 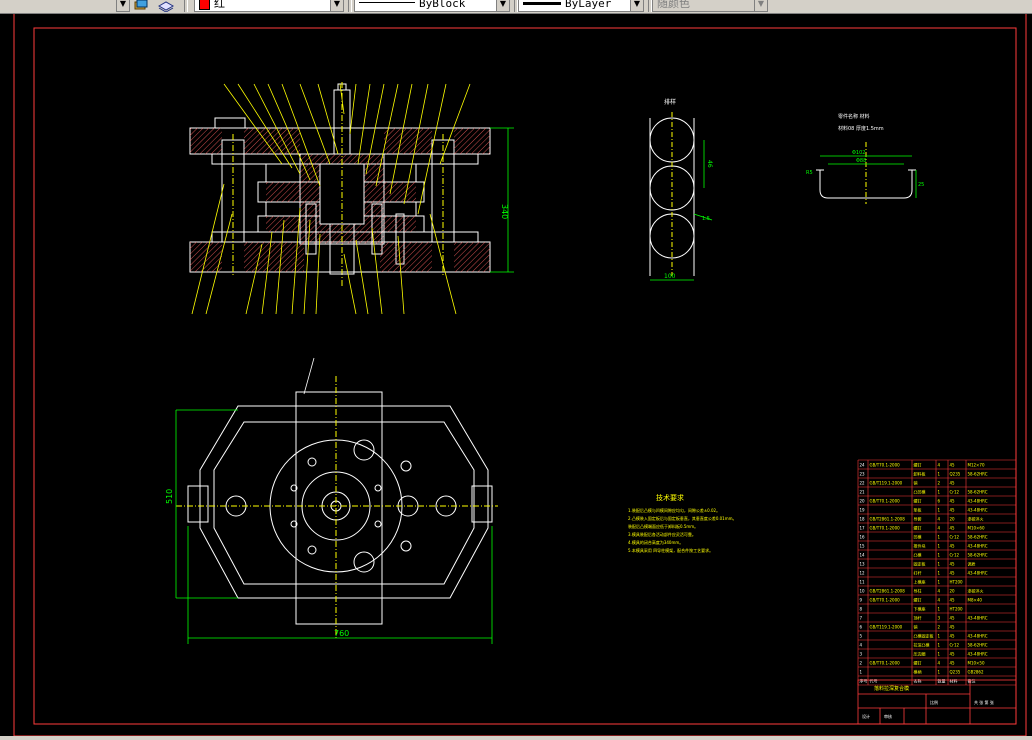 I want to click on plotstyle-dropdown-arrow-icon: ▼, so click(x=761, y=6).